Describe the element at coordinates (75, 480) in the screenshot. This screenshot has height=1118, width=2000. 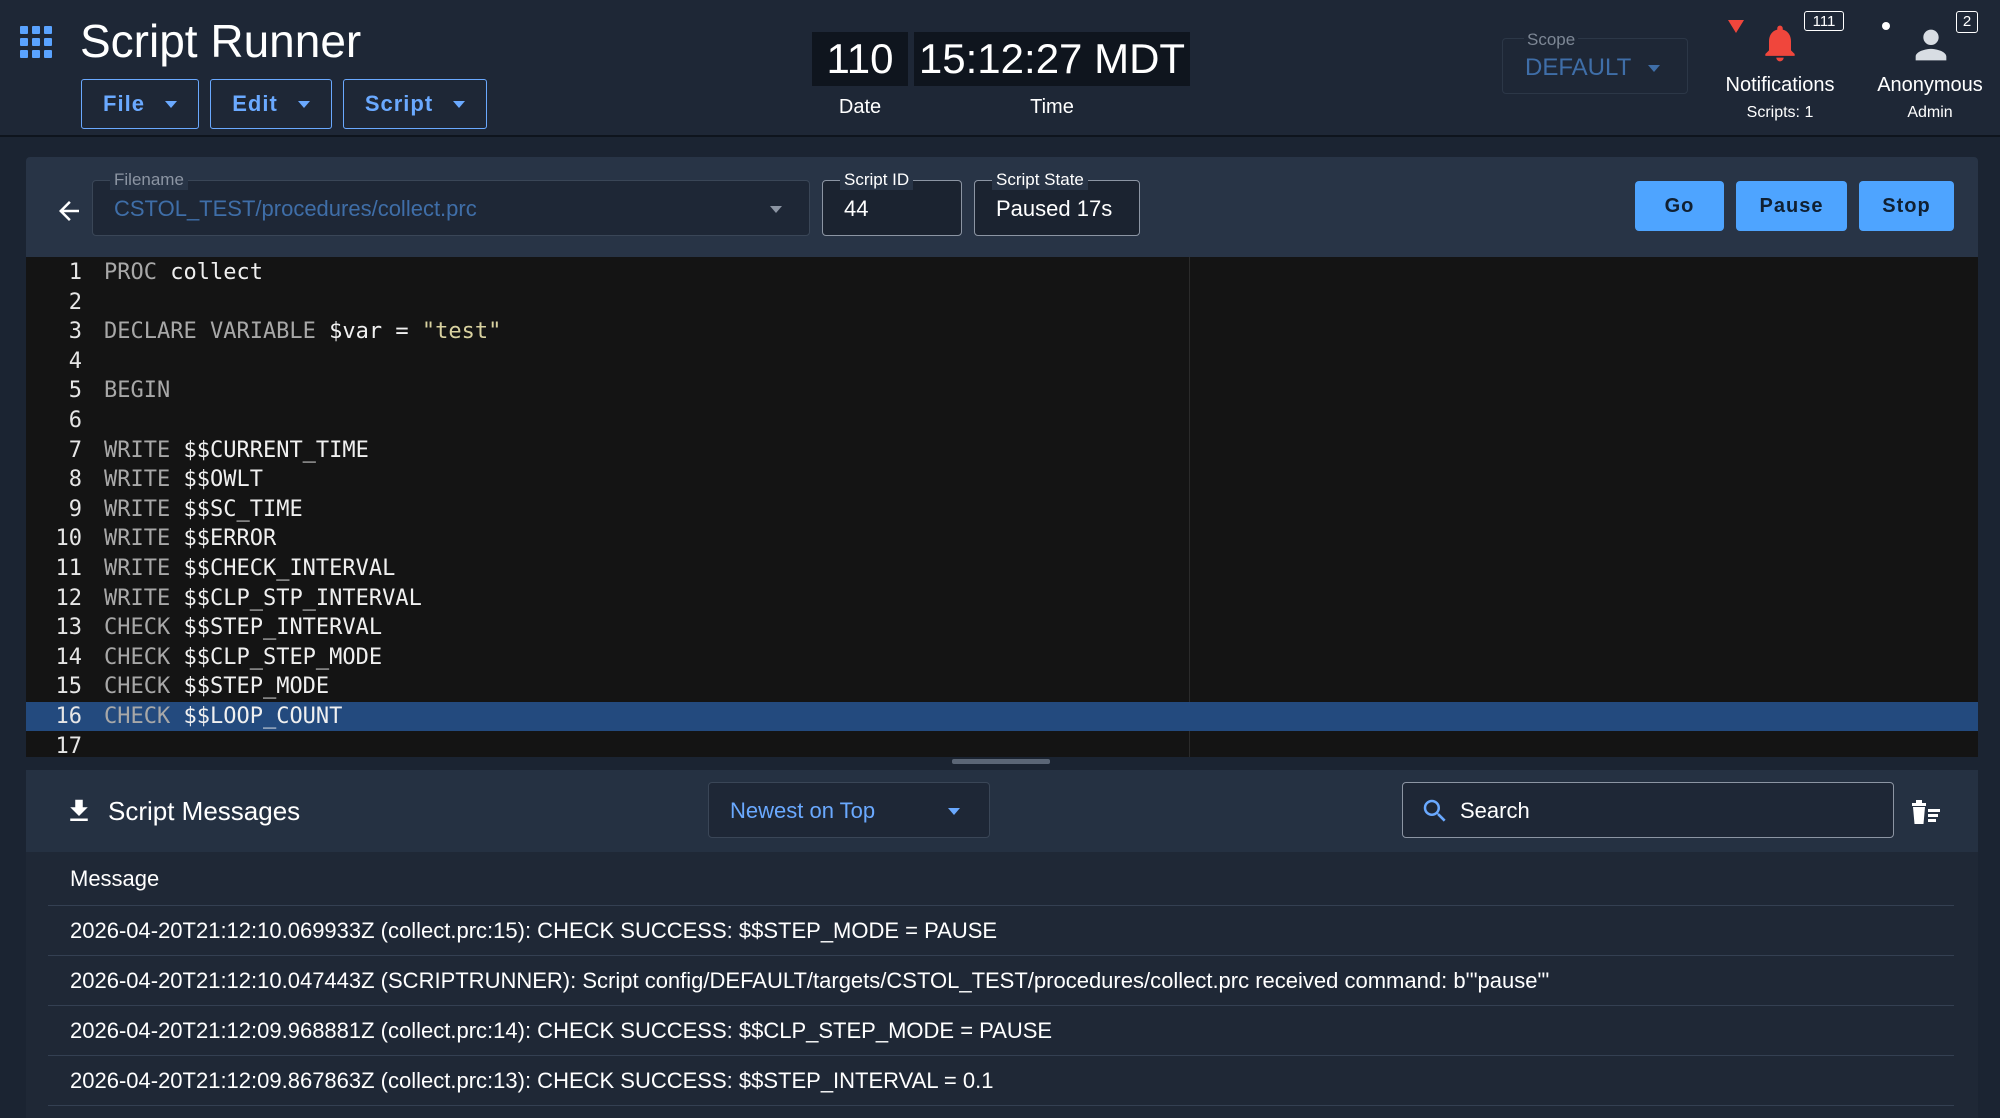
I see `line-number: 8` at that location.